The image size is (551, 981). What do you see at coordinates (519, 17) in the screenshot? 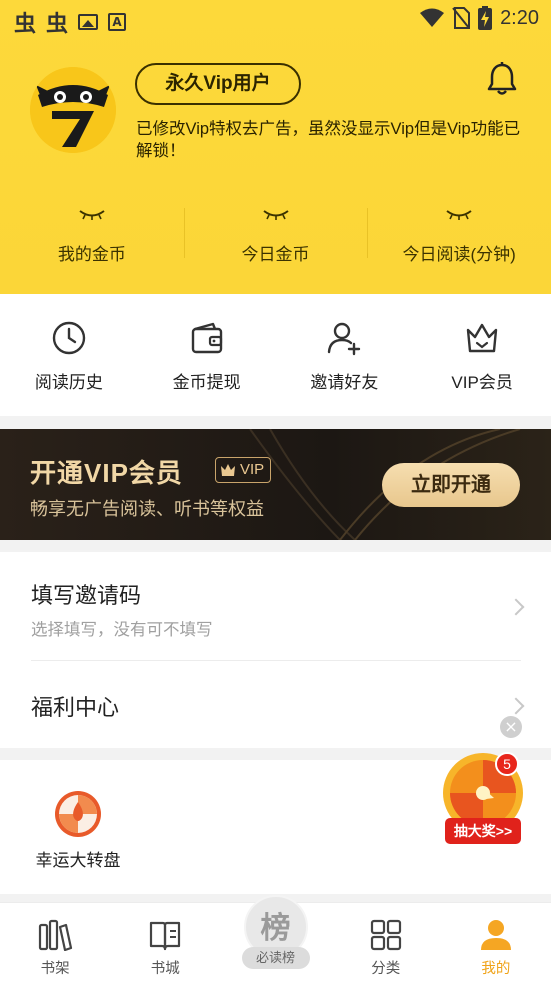
I see `clock-time: 2:20` at bounding box center [519, 17].